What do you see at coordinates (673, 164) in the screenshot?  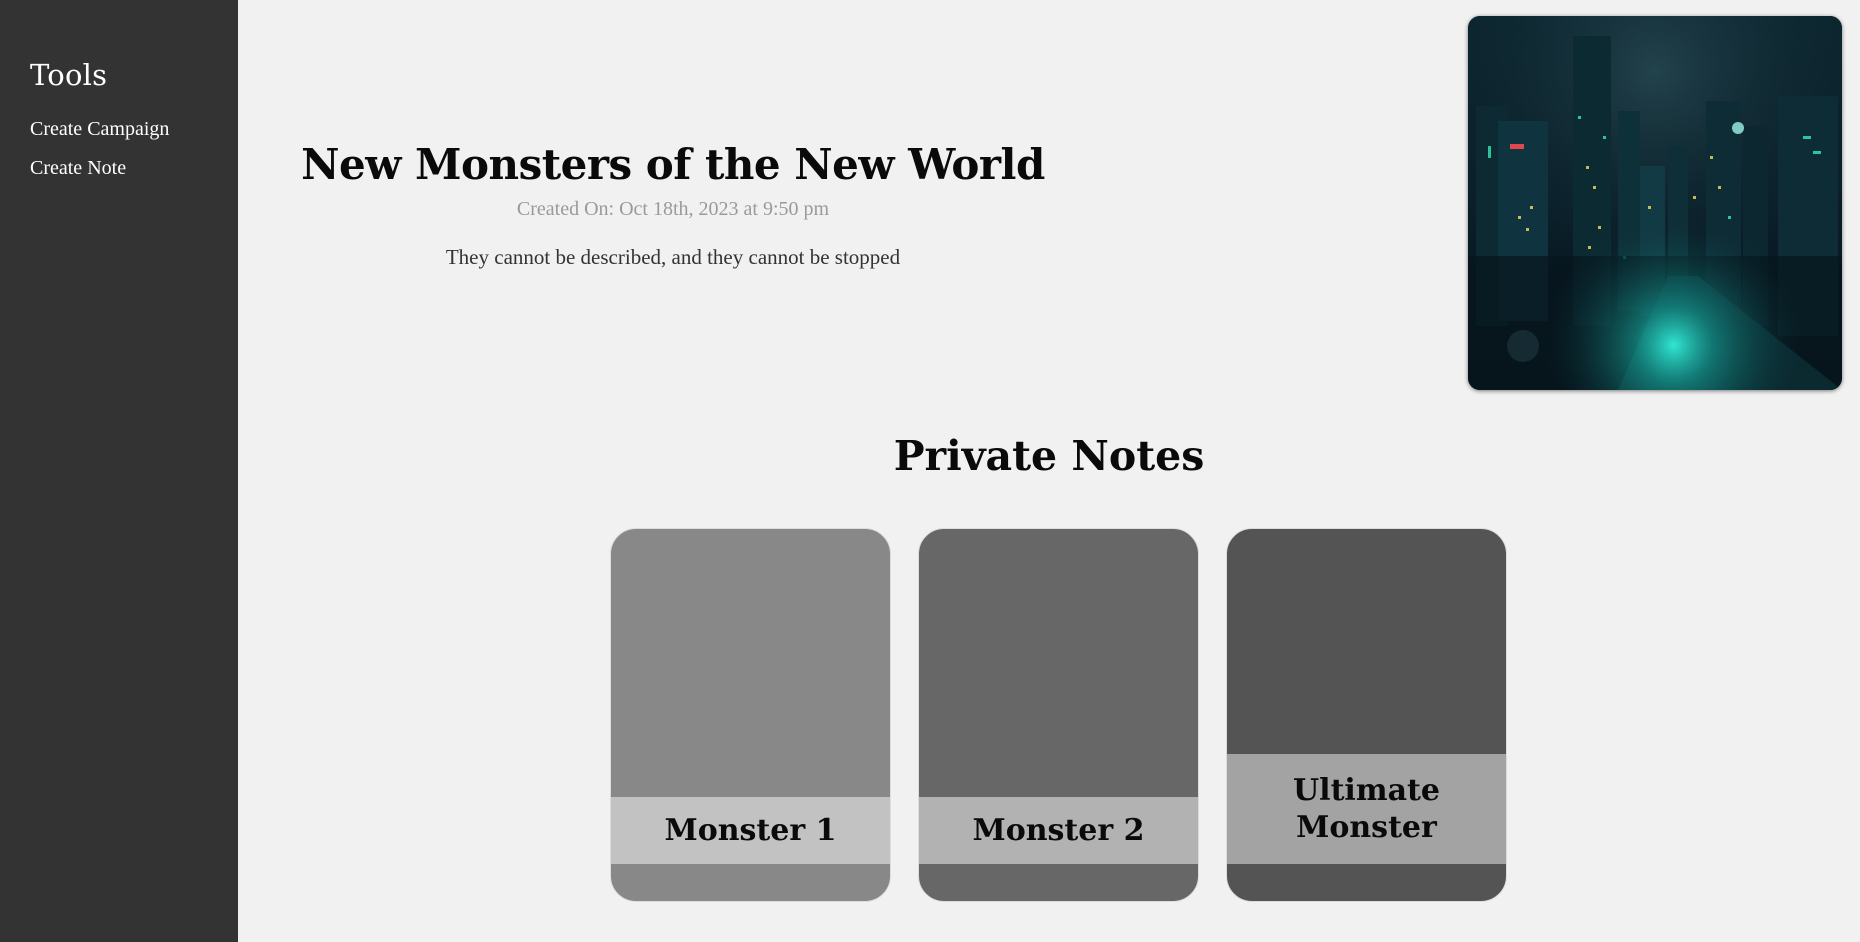 I see `campaign-title: New Monsters of the New World` at bounding box center [673, 164].